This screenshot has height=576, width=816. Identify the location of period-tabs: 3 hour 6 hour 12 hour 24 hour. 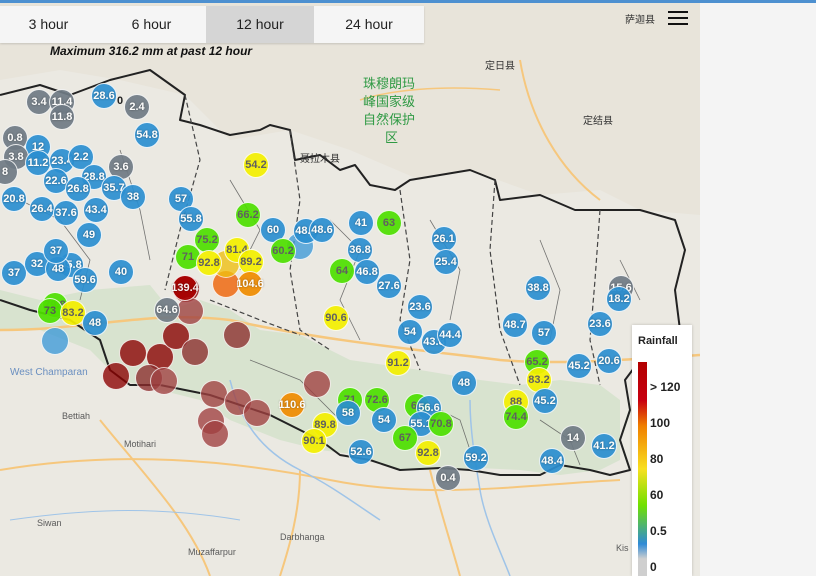
(212, 24).